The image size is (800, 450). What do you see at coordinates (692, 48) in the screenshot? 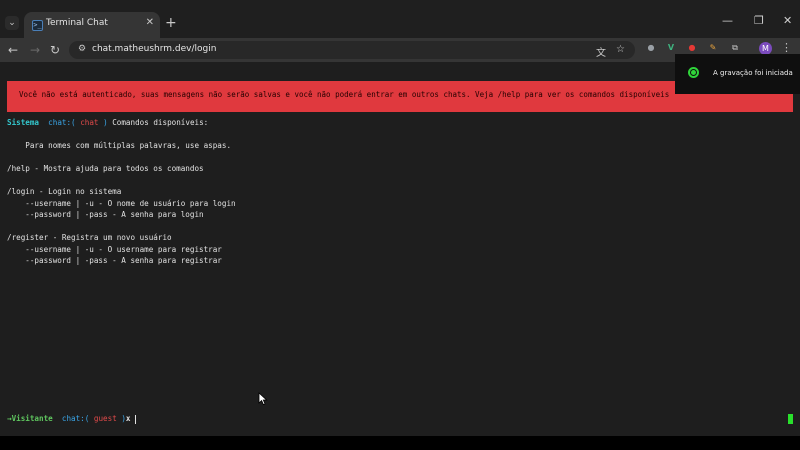
I see `extension-red-icon: ●` at bounding box center [692, 48].